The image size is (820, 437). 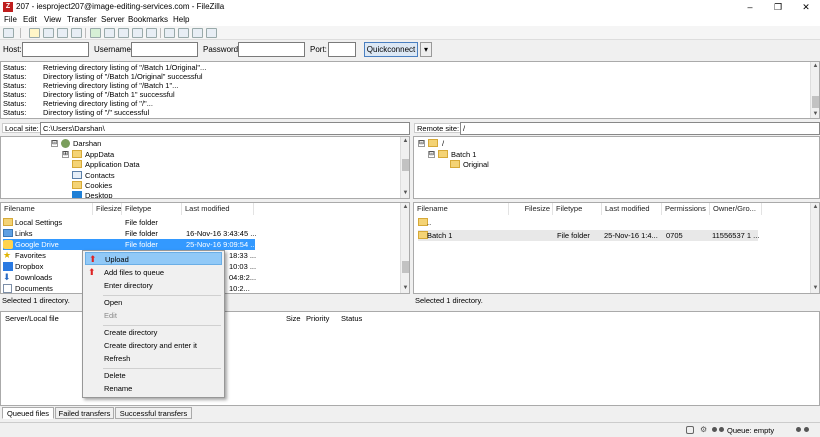 What do you see at coordinates (10, 19) in the screenshot?
I see `menu-file: File` at bounding box center [10, 19].